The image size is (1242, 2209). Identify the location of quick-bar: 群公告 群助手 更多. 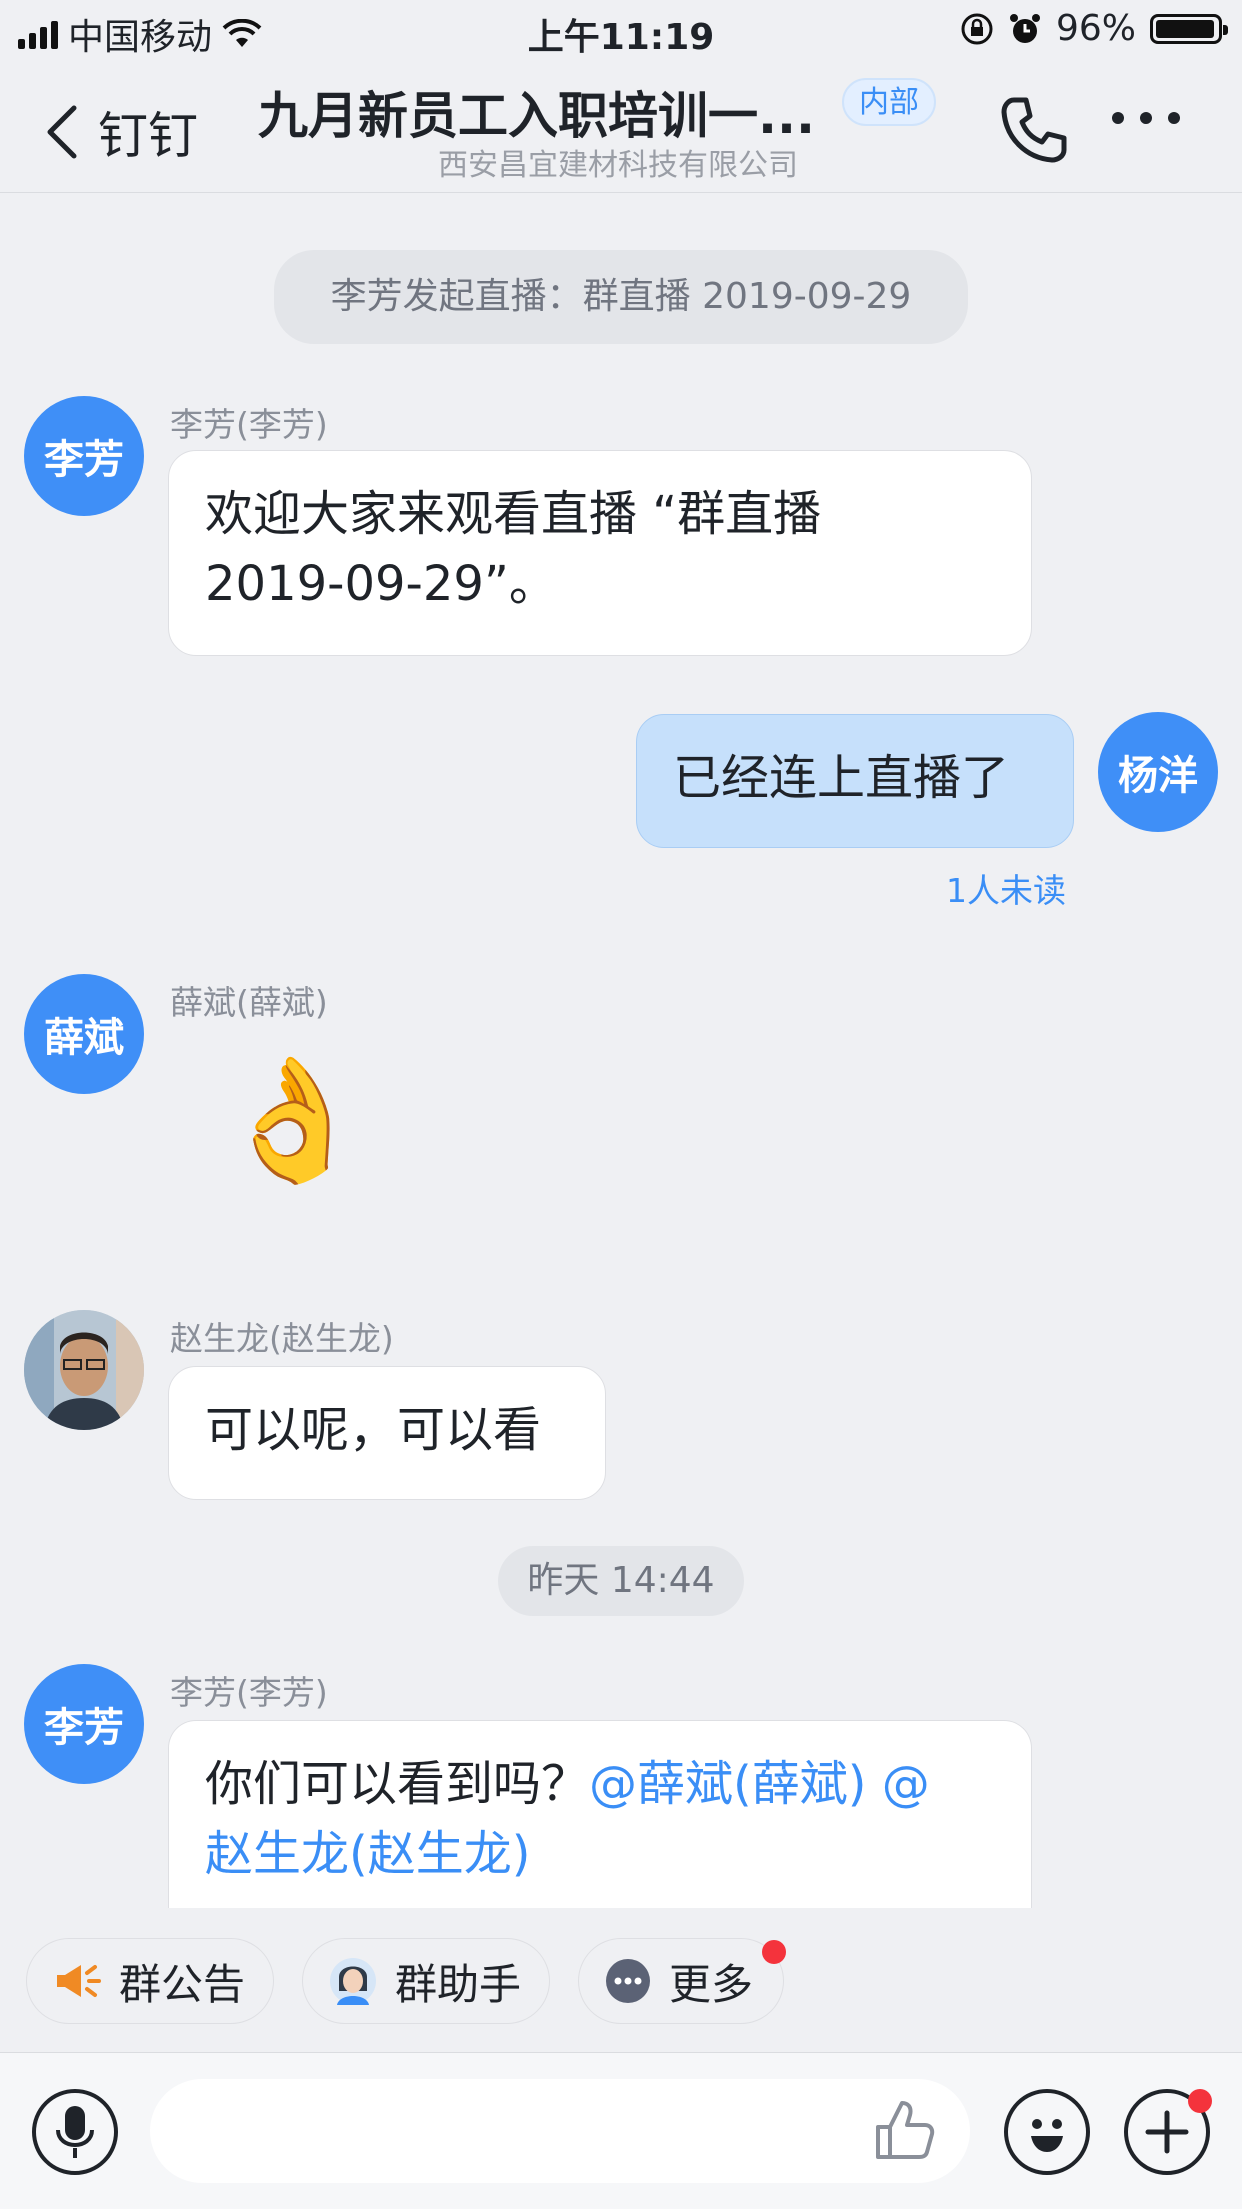
(621, 1982).